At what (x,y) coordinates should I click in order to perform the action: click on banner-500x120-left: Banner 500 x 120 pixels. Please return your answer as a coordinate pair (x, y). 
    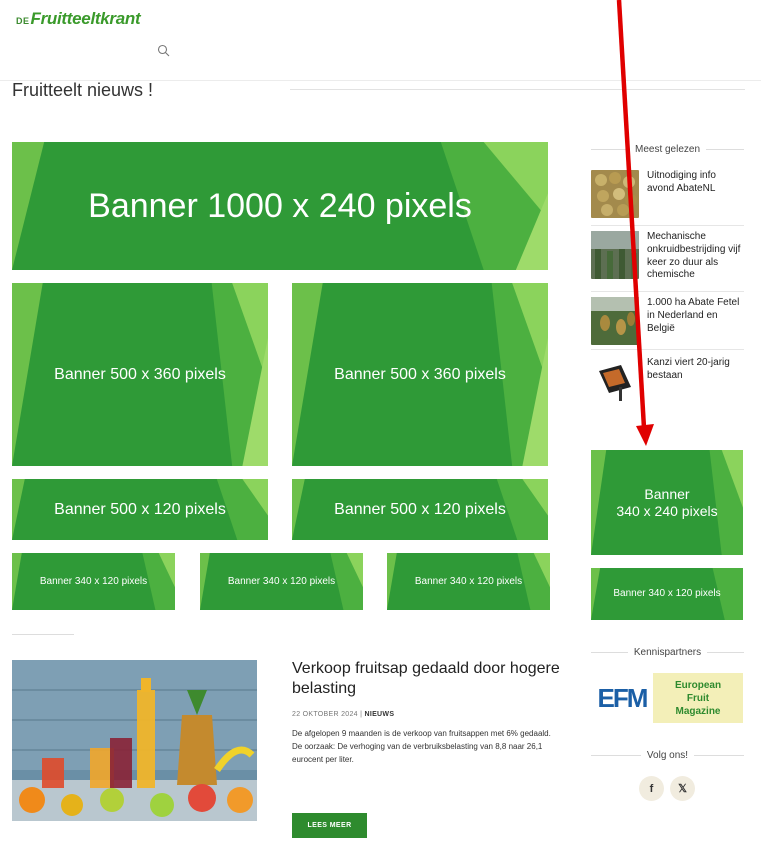
    Looking at the image, I should click on (140, 509).